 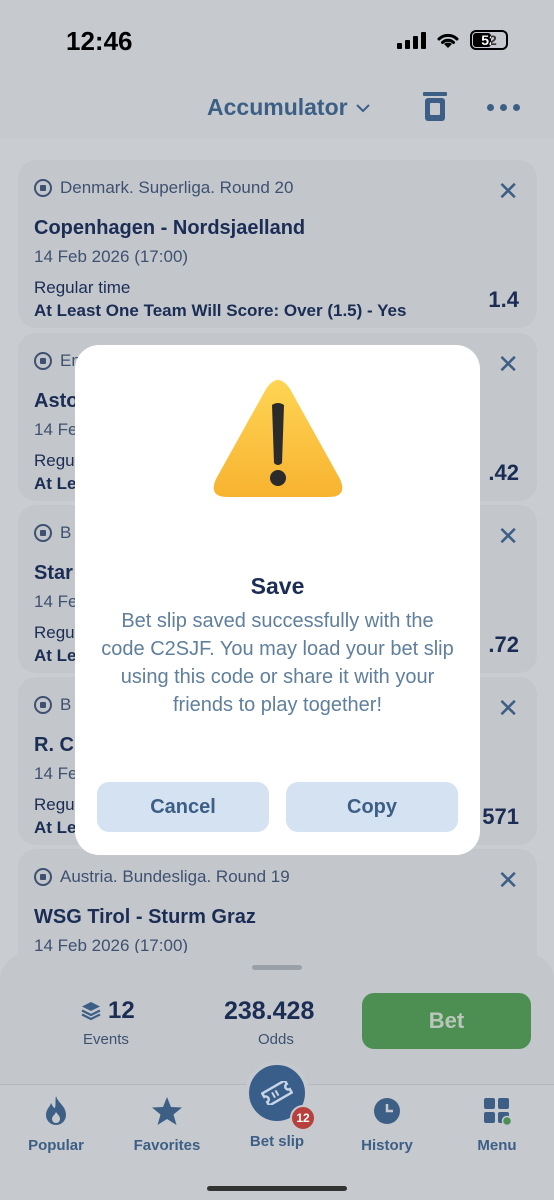 I want to click on drag-handle, so click(x=277, y=967).